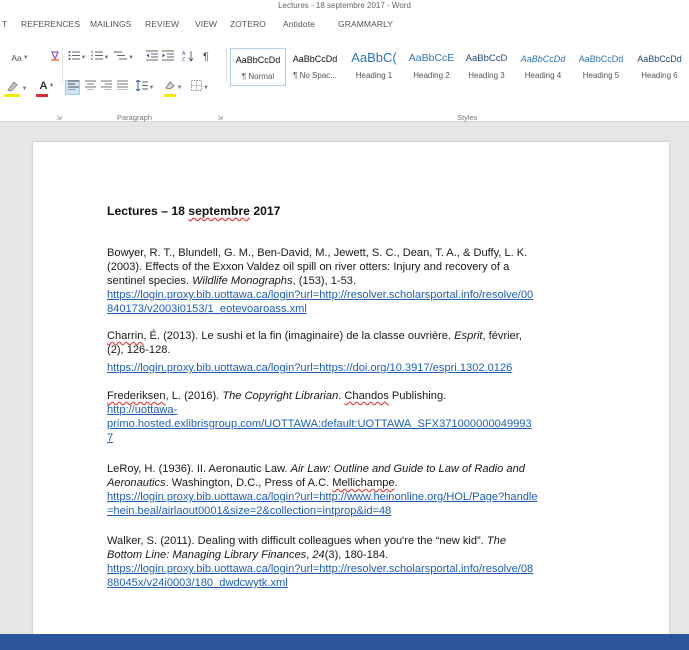 Image resolution: width=689 pixels, height=650 pixels. I want to click on paragraph-dialog-launcher-icon: ⇲, so click(220, 118).